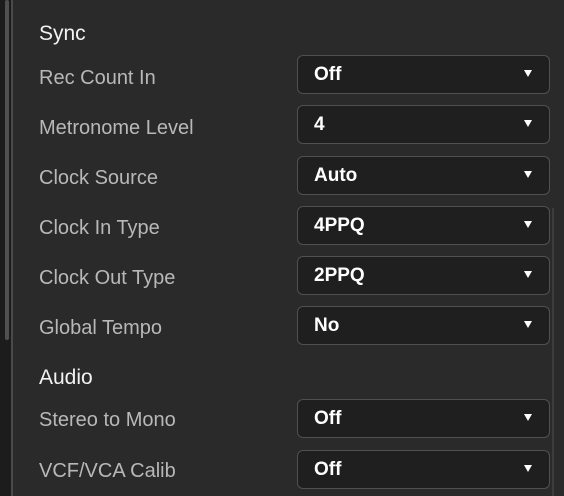 The height and width of the screenshot is (496, 564). Describe the element at coordinates (107, 420) in the screenshot. I see `label-stereo-to-mono: Stereo to Mono` at that location.